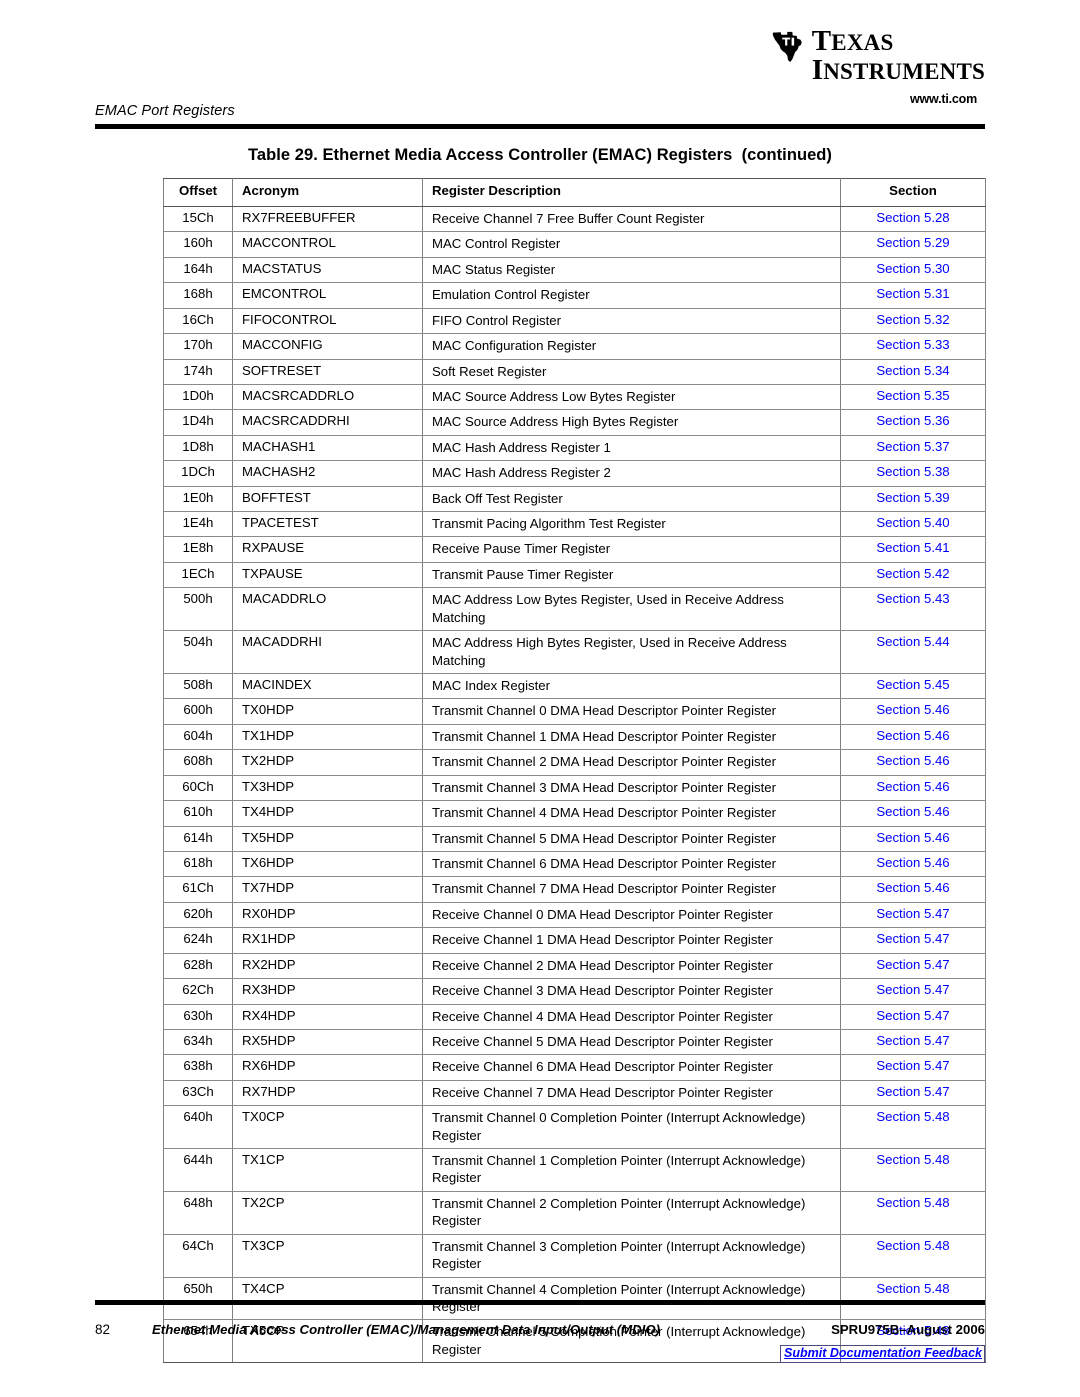 This screenshot has height=1397, width=1080. What do you see at coordinates (327, 448) in the screenshot?
I see `cell-acronym: MACHASH1` at bounding box center [327, 448].